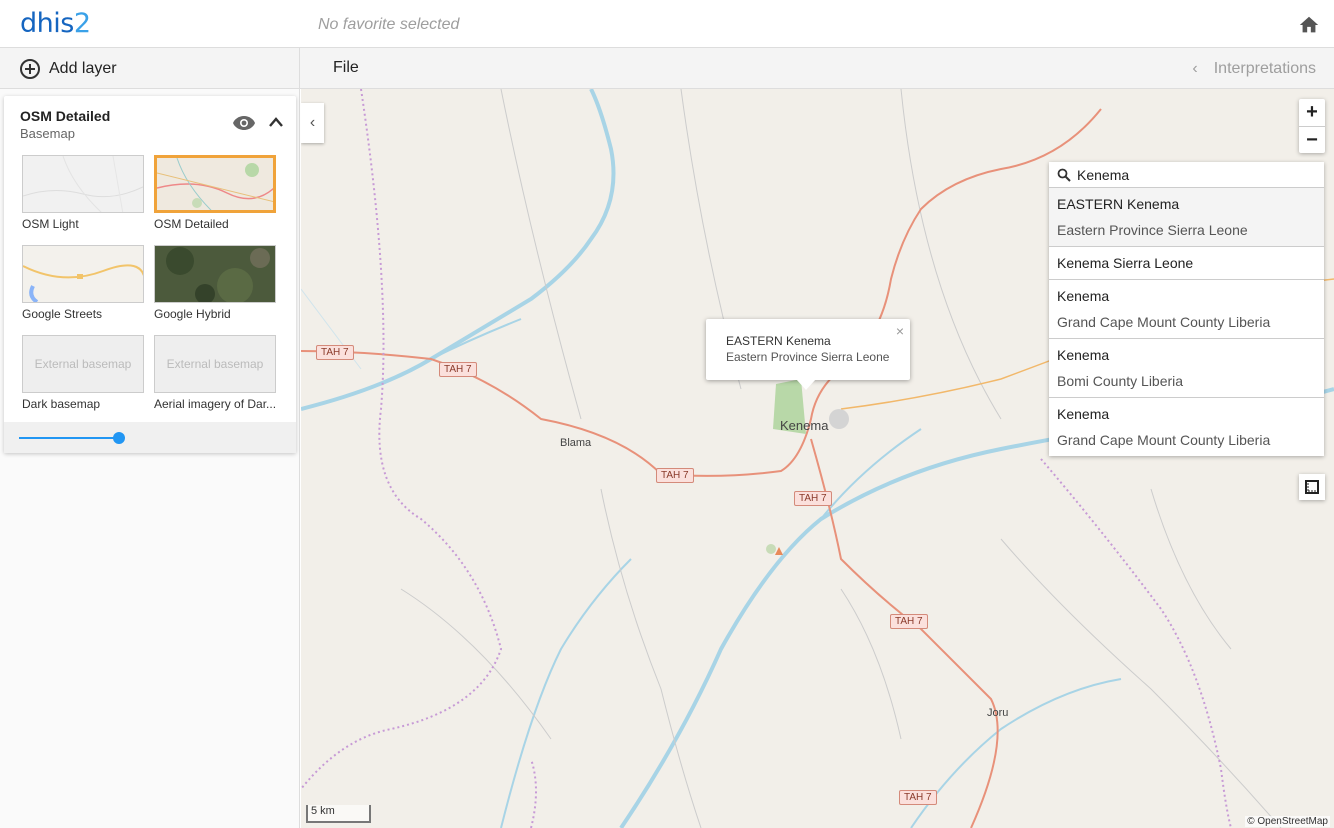 This screenshot has height=828, width=1334. I want to click on map-attribution: © OpenStreetMap, so click(1287, 821).